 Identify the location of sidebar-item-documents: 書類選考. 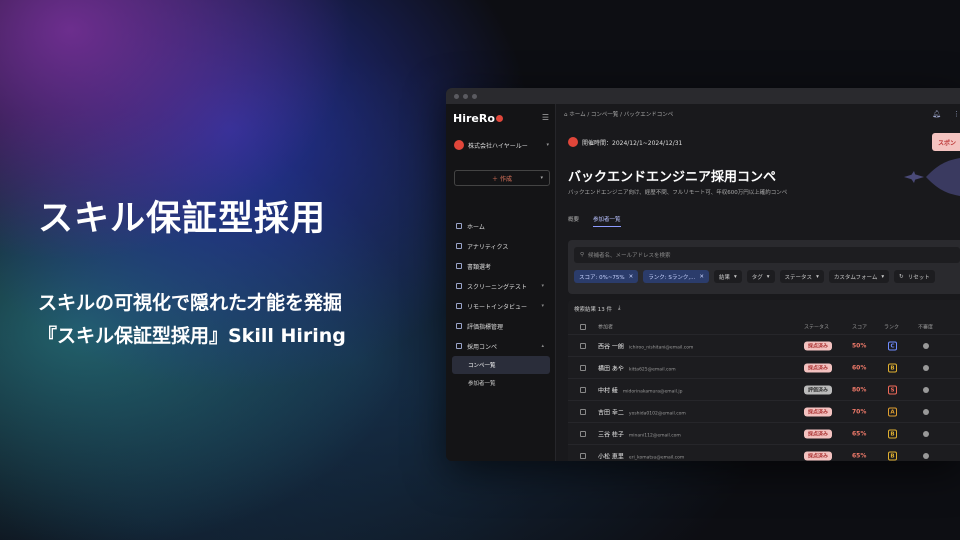
(501, 266).